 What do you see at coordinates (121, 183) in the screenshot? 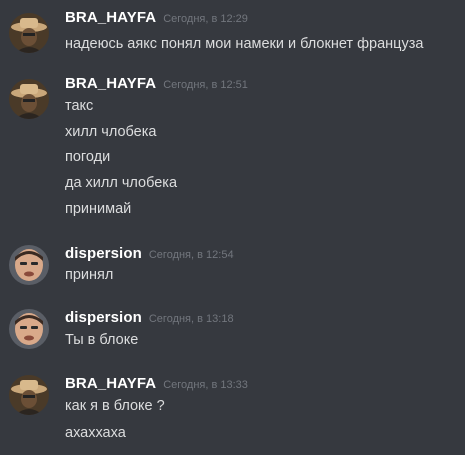
I see `message-text: да хилл члобека` at bounding box center [121, 183].